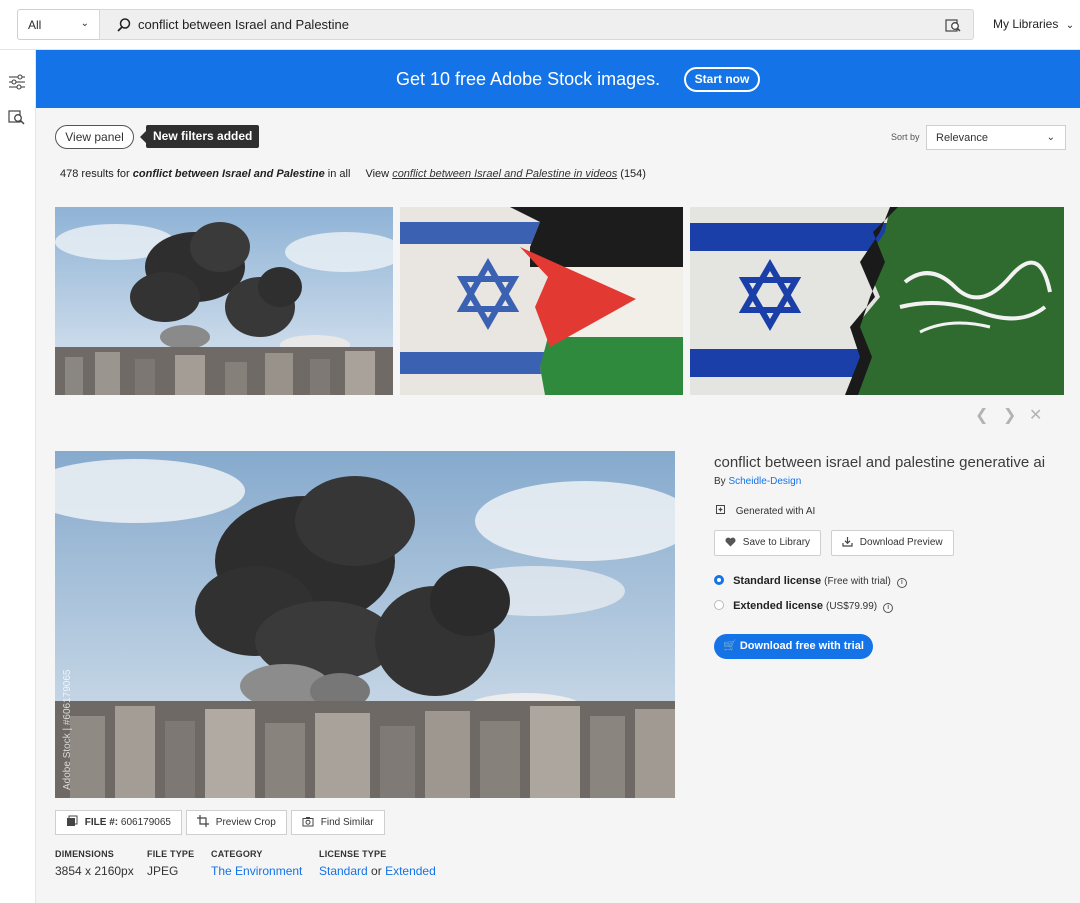 The width and height of the screenshot is (1080, 903). I want to click on israel-hamas-flags-image, so click(877, 301).